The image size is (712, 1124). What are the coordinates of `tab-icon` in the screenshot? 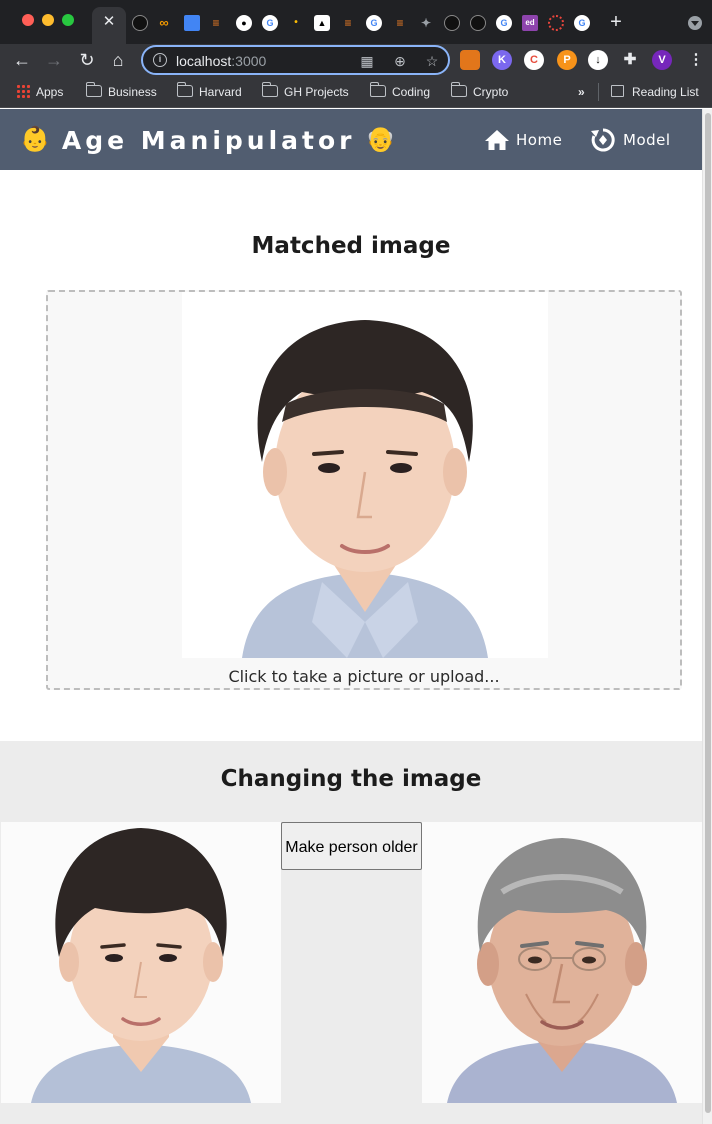 It's located at (556, 23).